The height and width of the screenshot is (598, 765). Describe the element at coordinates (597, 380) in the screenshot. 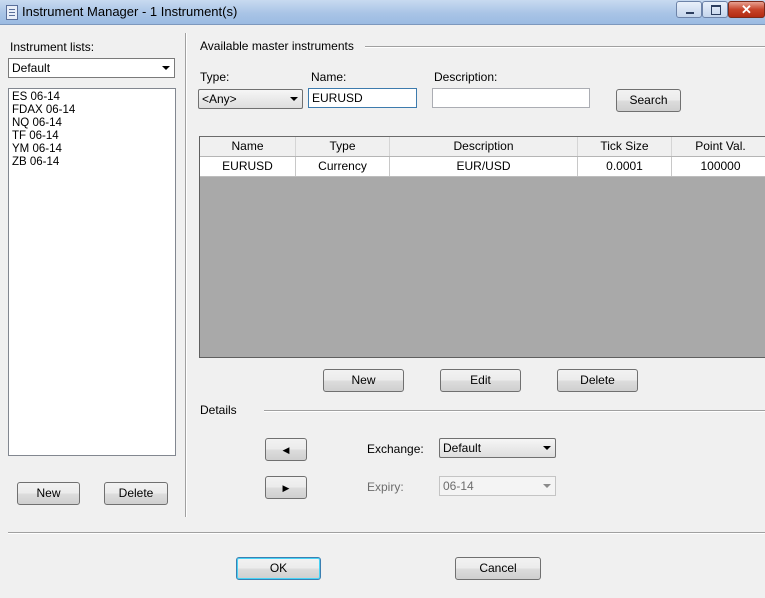

I see `master-delete-button: Delete` at that location.